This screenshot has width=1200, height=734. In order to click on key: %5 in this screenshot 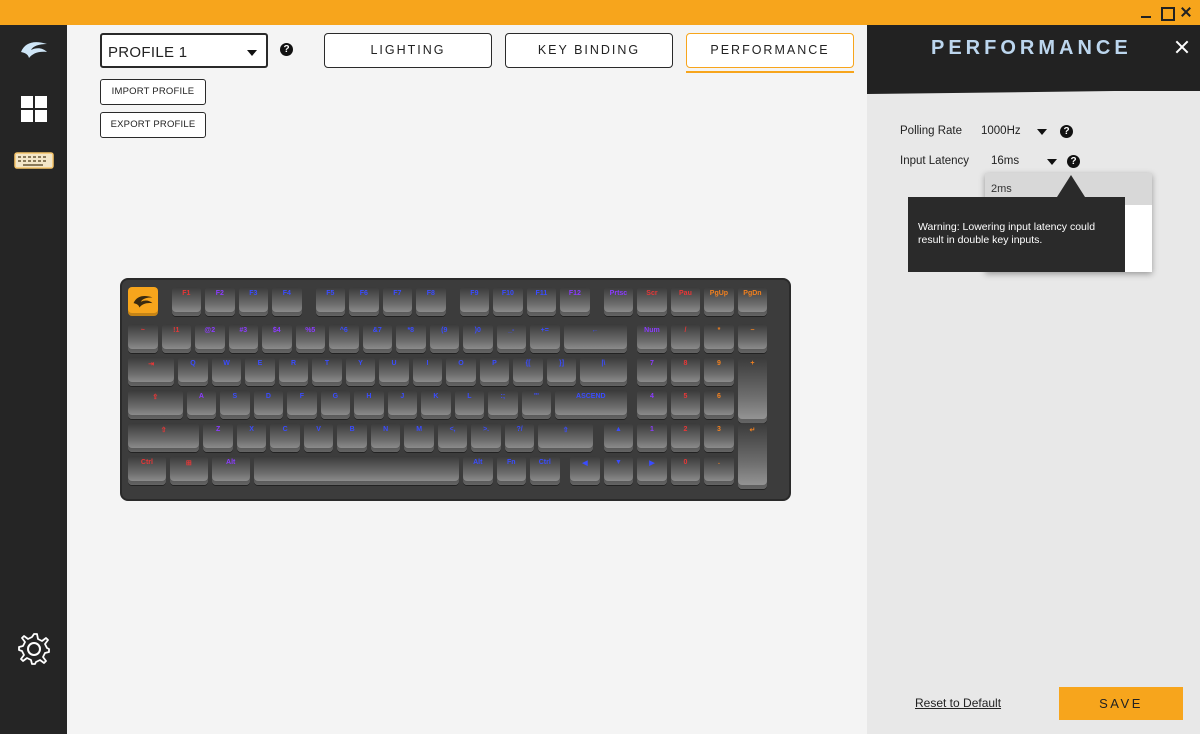, I will do `click(310, 338)`.